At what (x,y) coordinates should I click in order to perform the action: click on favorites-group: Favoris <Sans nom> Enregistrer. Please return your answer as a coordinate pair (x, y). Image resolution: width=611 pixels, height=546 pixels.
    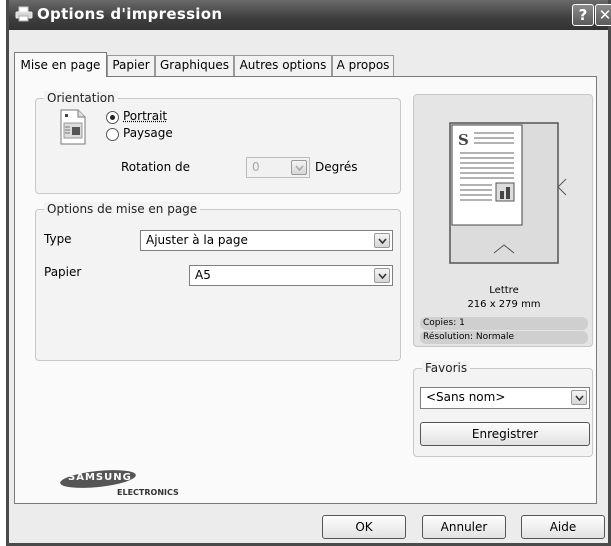
    Looking at the image, I should click on (503, 412).